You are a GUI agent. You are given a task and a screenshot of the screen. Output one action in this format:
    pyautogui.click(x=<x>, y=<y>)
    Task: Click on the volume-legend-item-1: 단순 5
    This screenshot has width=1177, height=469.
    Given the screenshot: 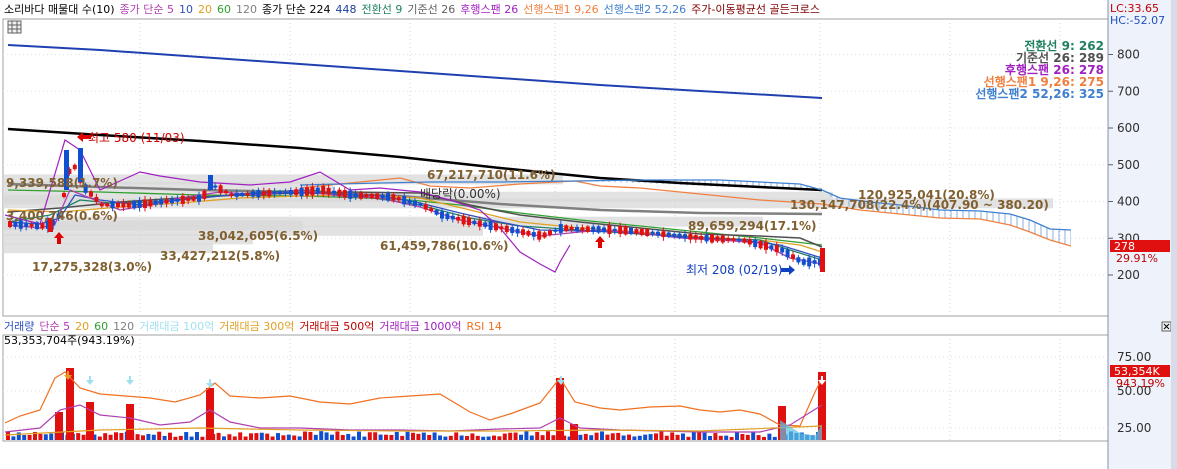 What is the action you would take?
    pyautogui.click(x=54, y=326)
    